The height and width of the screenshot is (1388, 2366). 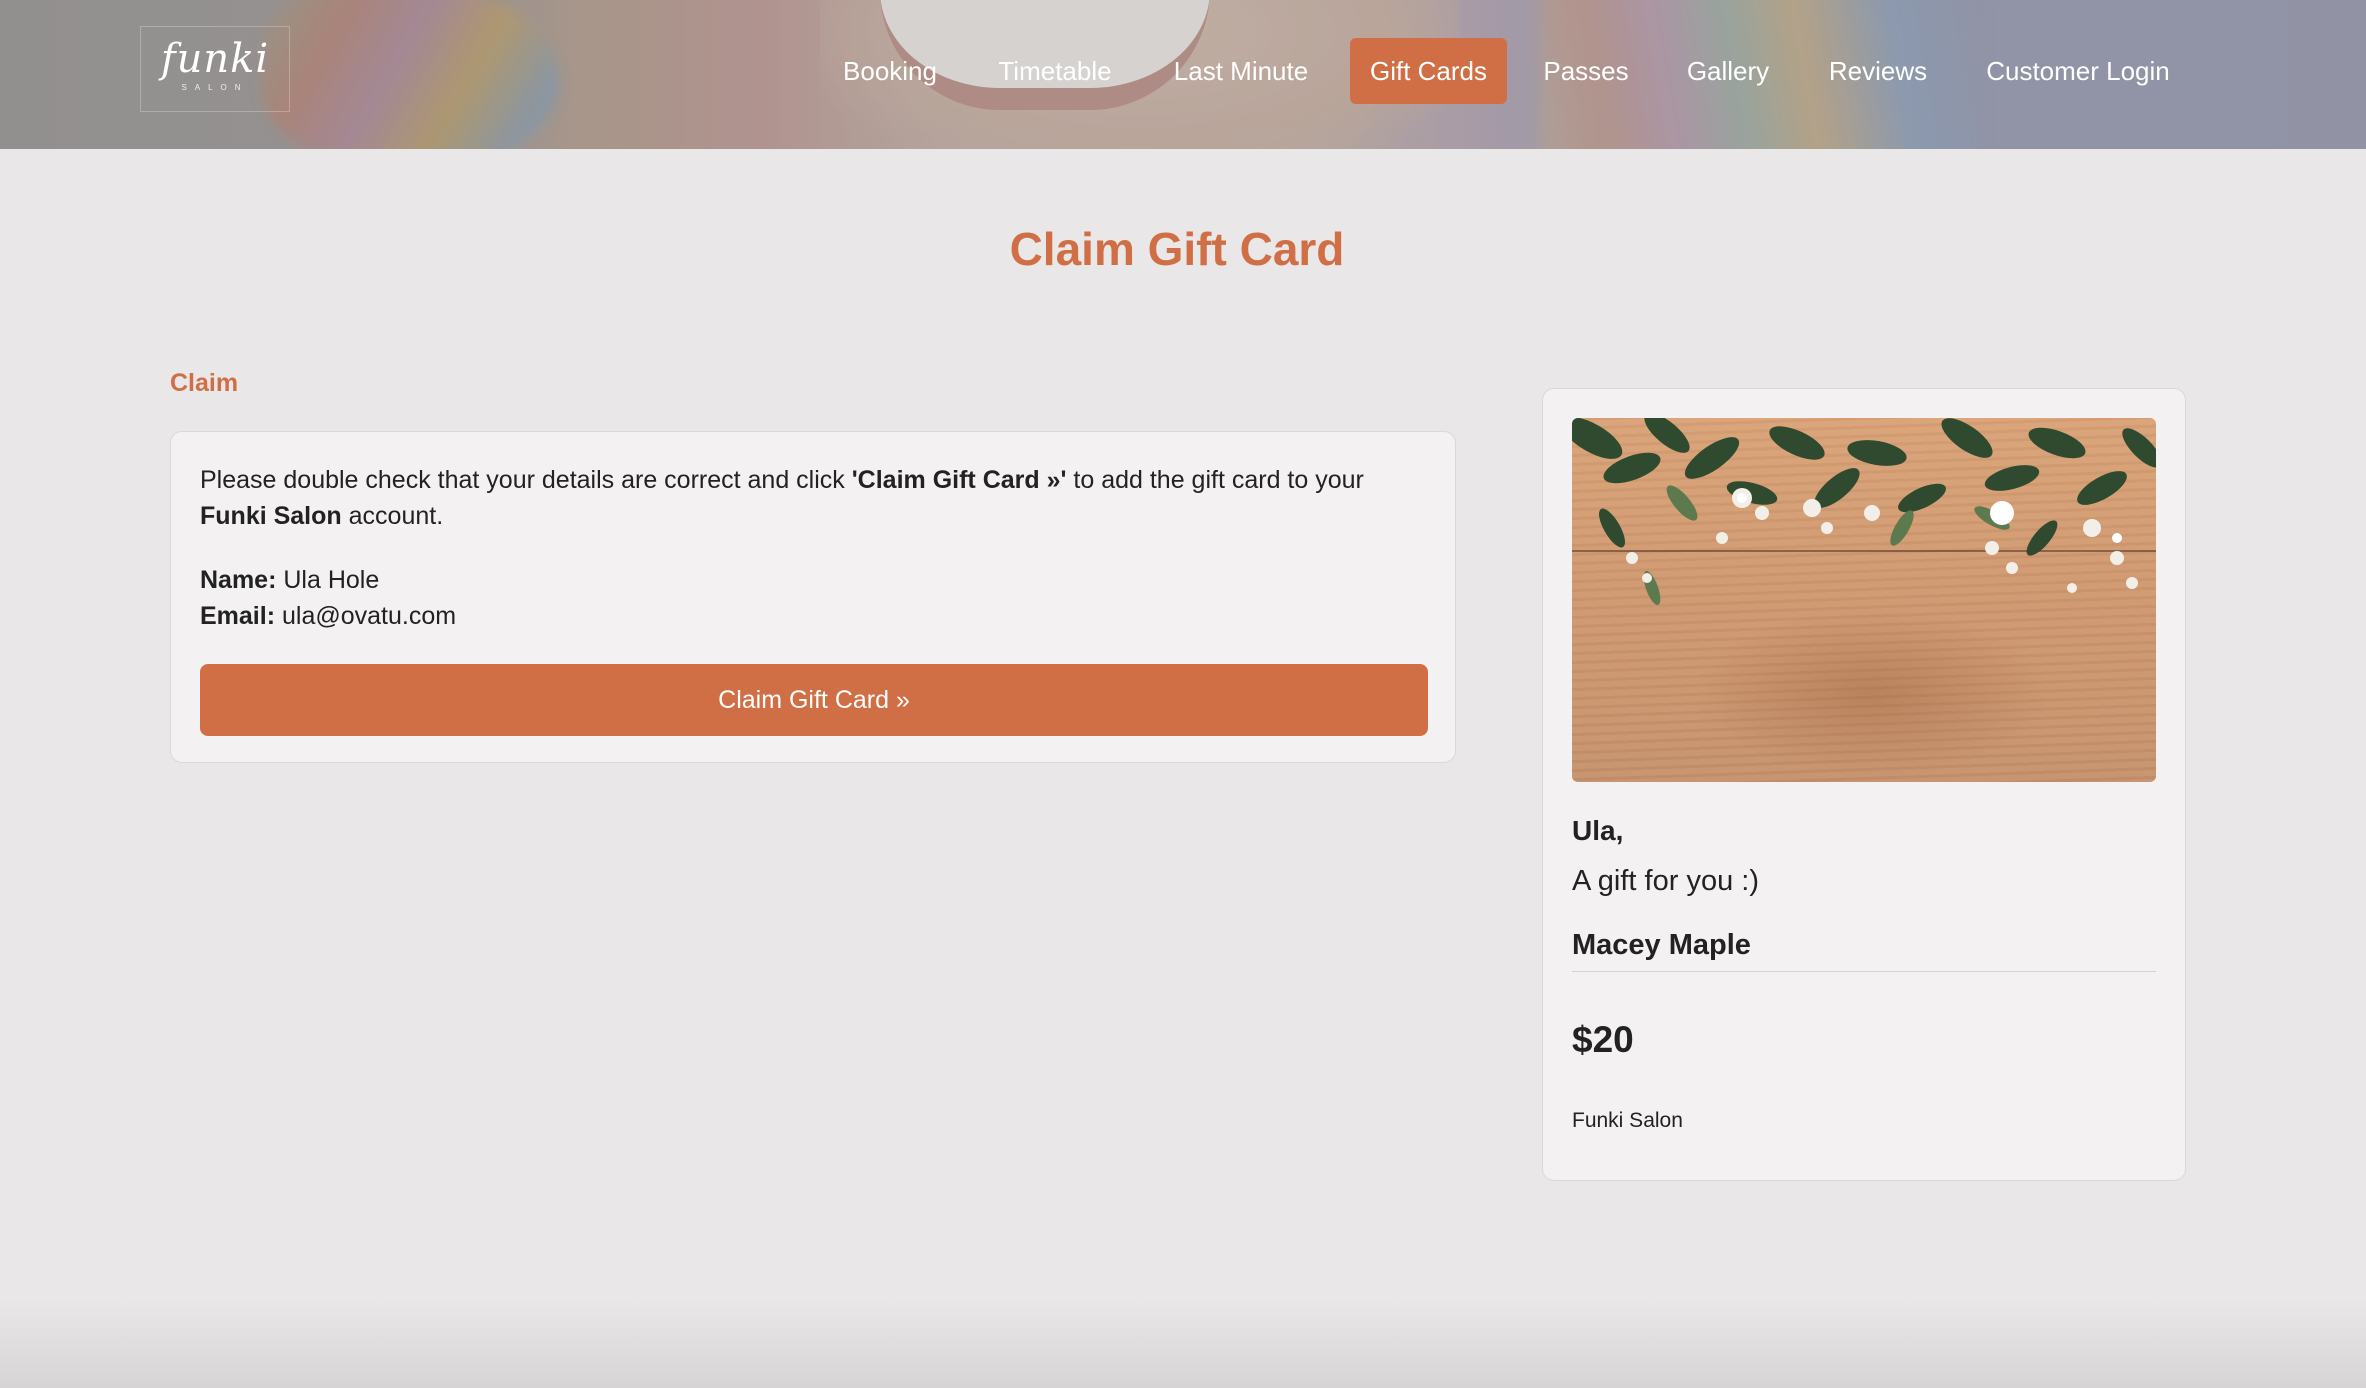 I want to click on nav-timetable: Timetable, so click(x=1055, y=71).